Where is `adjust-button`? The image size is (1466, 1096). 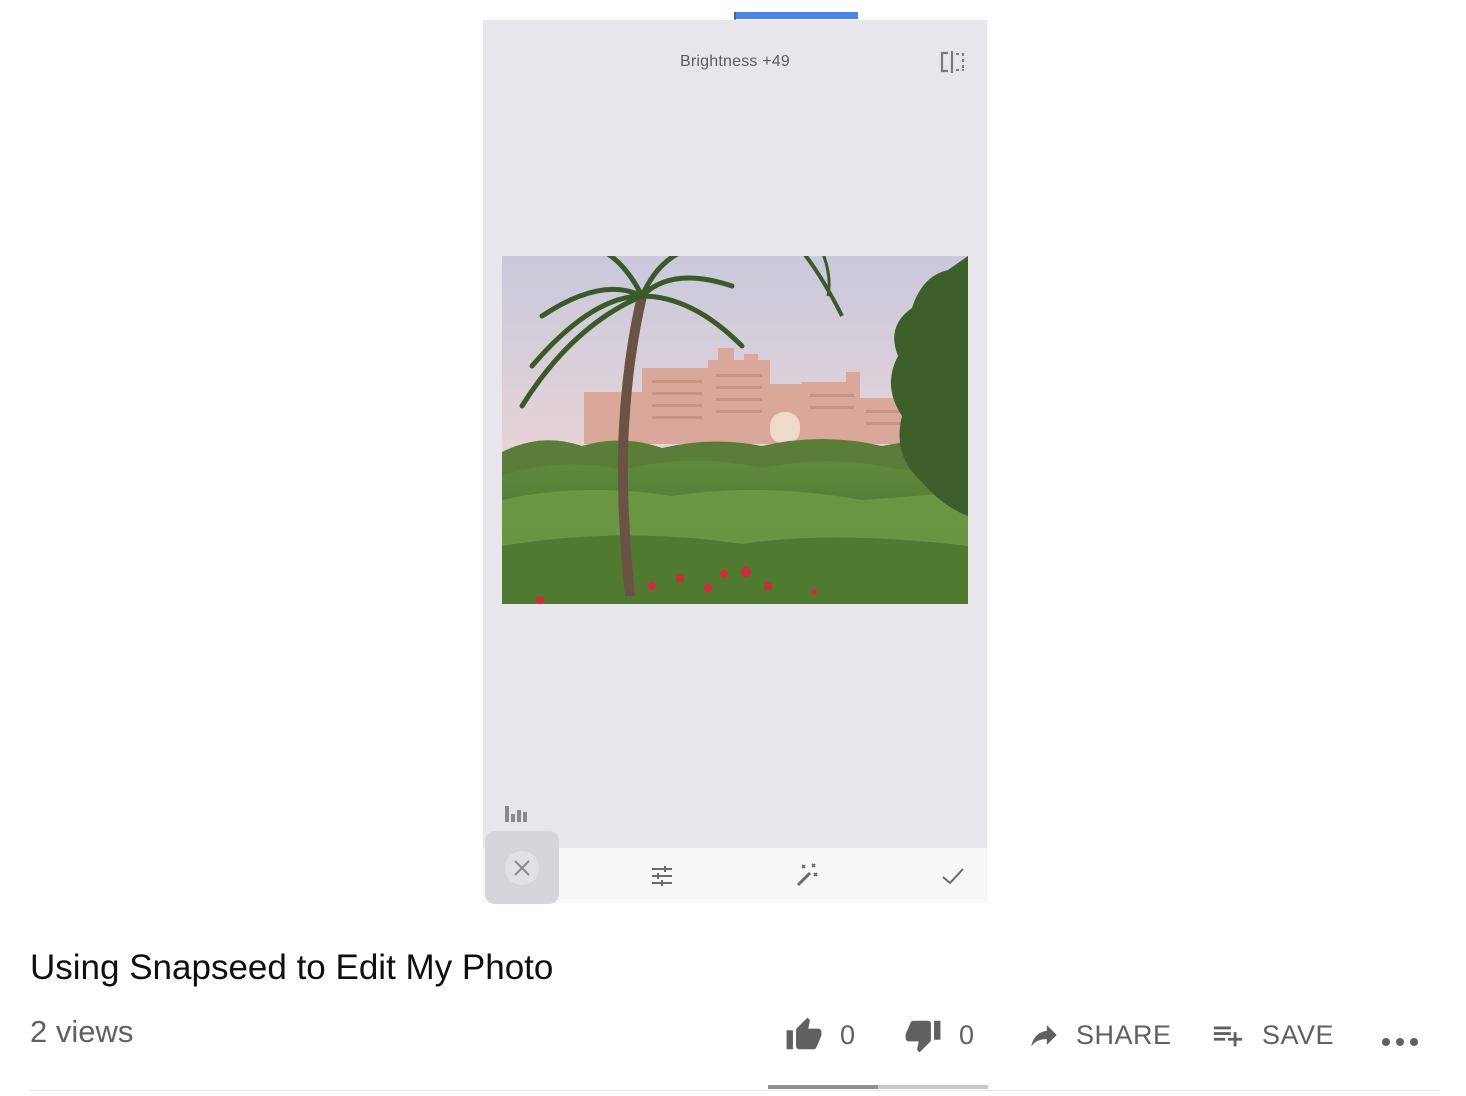 adjust-button is located at coordinates (662, 875).